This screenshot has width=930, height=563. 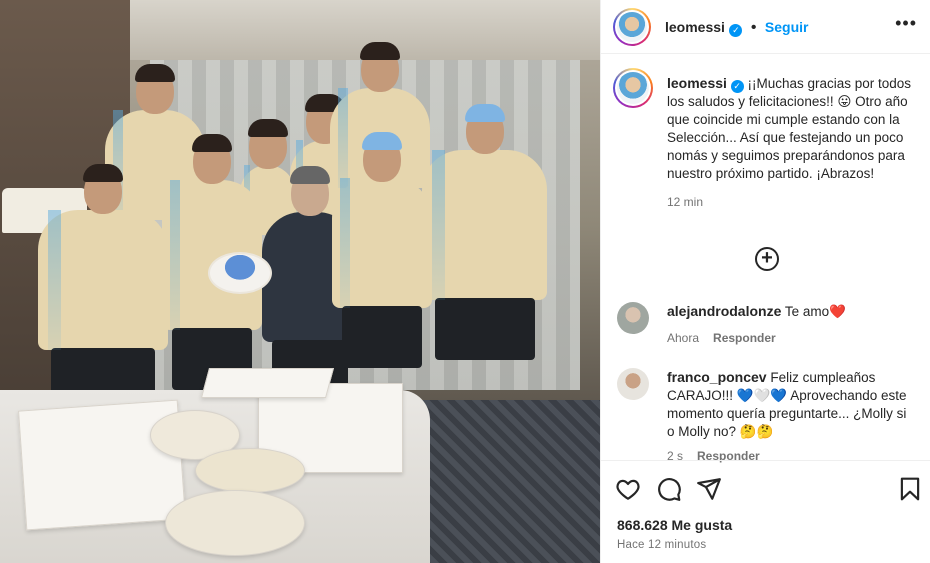 What do you see at coordinates (685, 202) in the screenshot?
I see `caption-time: 12 min` at bounding box center [685, 202].